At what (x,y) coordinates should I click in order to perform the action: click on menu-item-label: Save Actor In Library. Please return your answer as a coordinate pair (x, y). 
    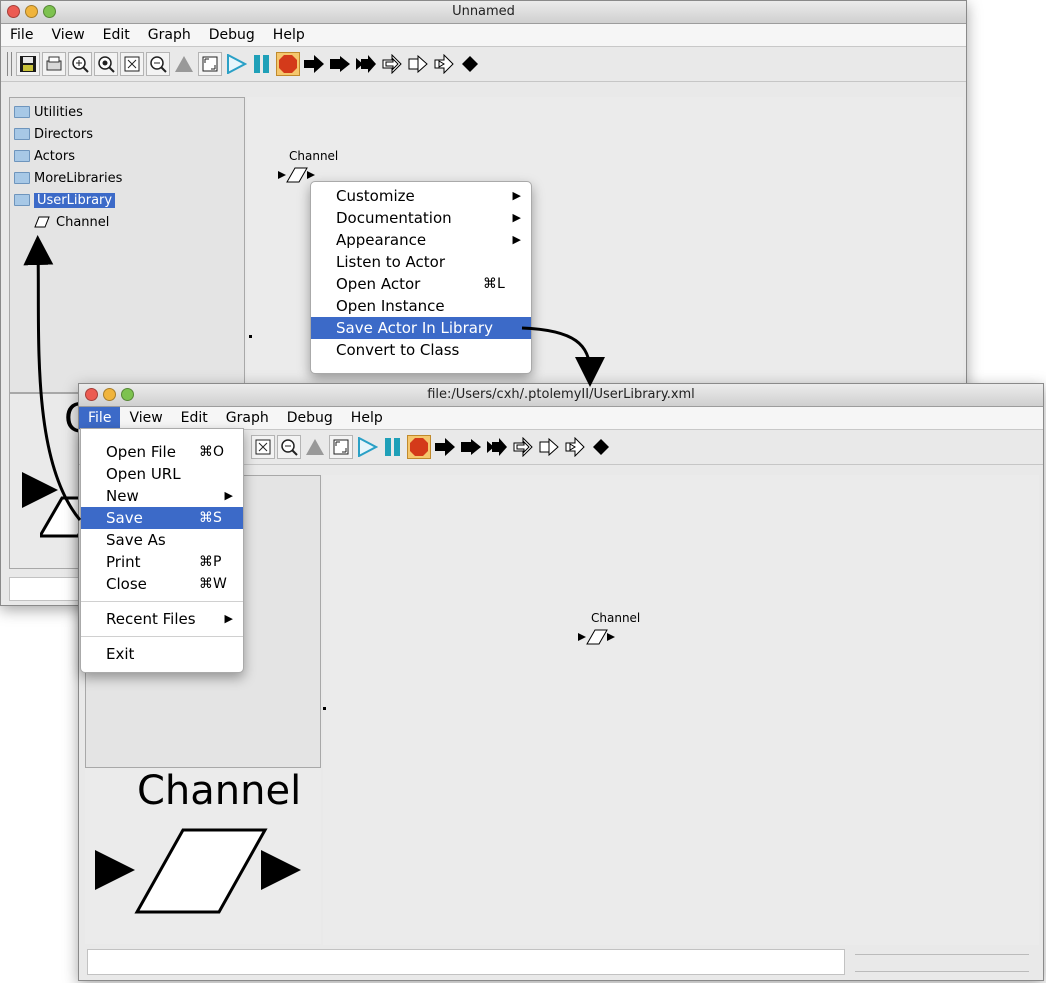
    Looking at the image, I should click on (414, 328).